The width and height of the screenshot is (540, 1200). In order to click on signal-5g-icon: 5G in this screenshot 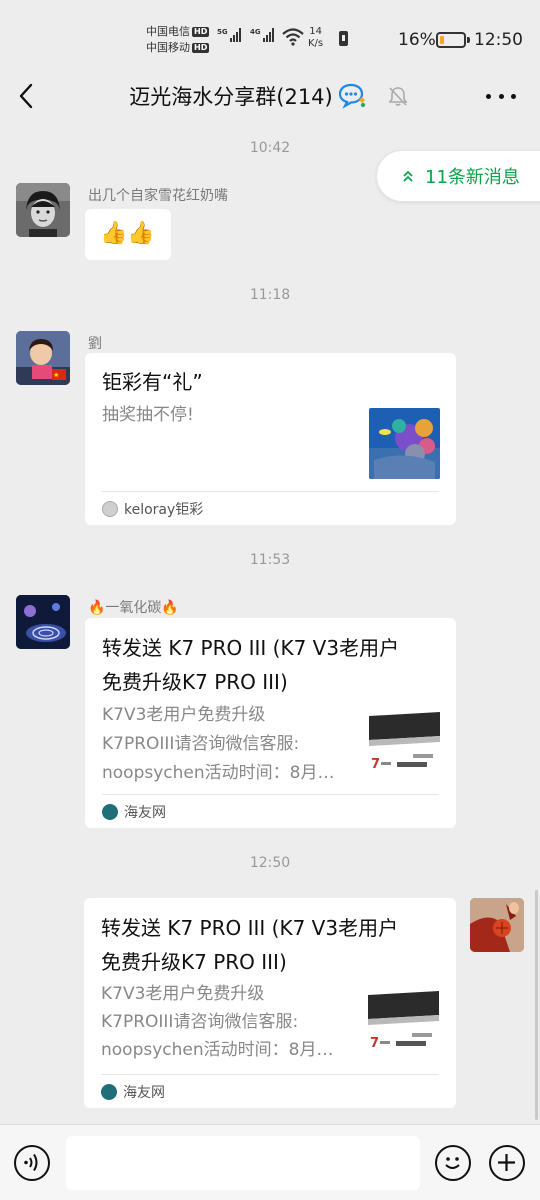, I will do `click(229, 35)`.